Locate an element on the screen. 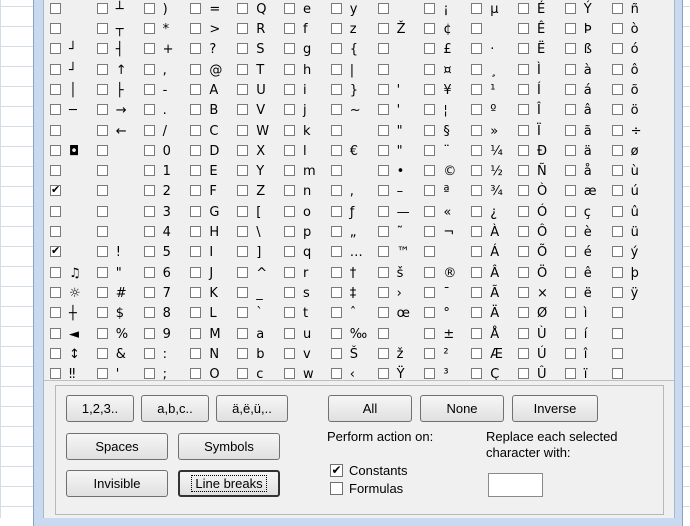 The height and width of the screenshot is (526, 690). char-option: Ê is located at coordinates (541, 30).